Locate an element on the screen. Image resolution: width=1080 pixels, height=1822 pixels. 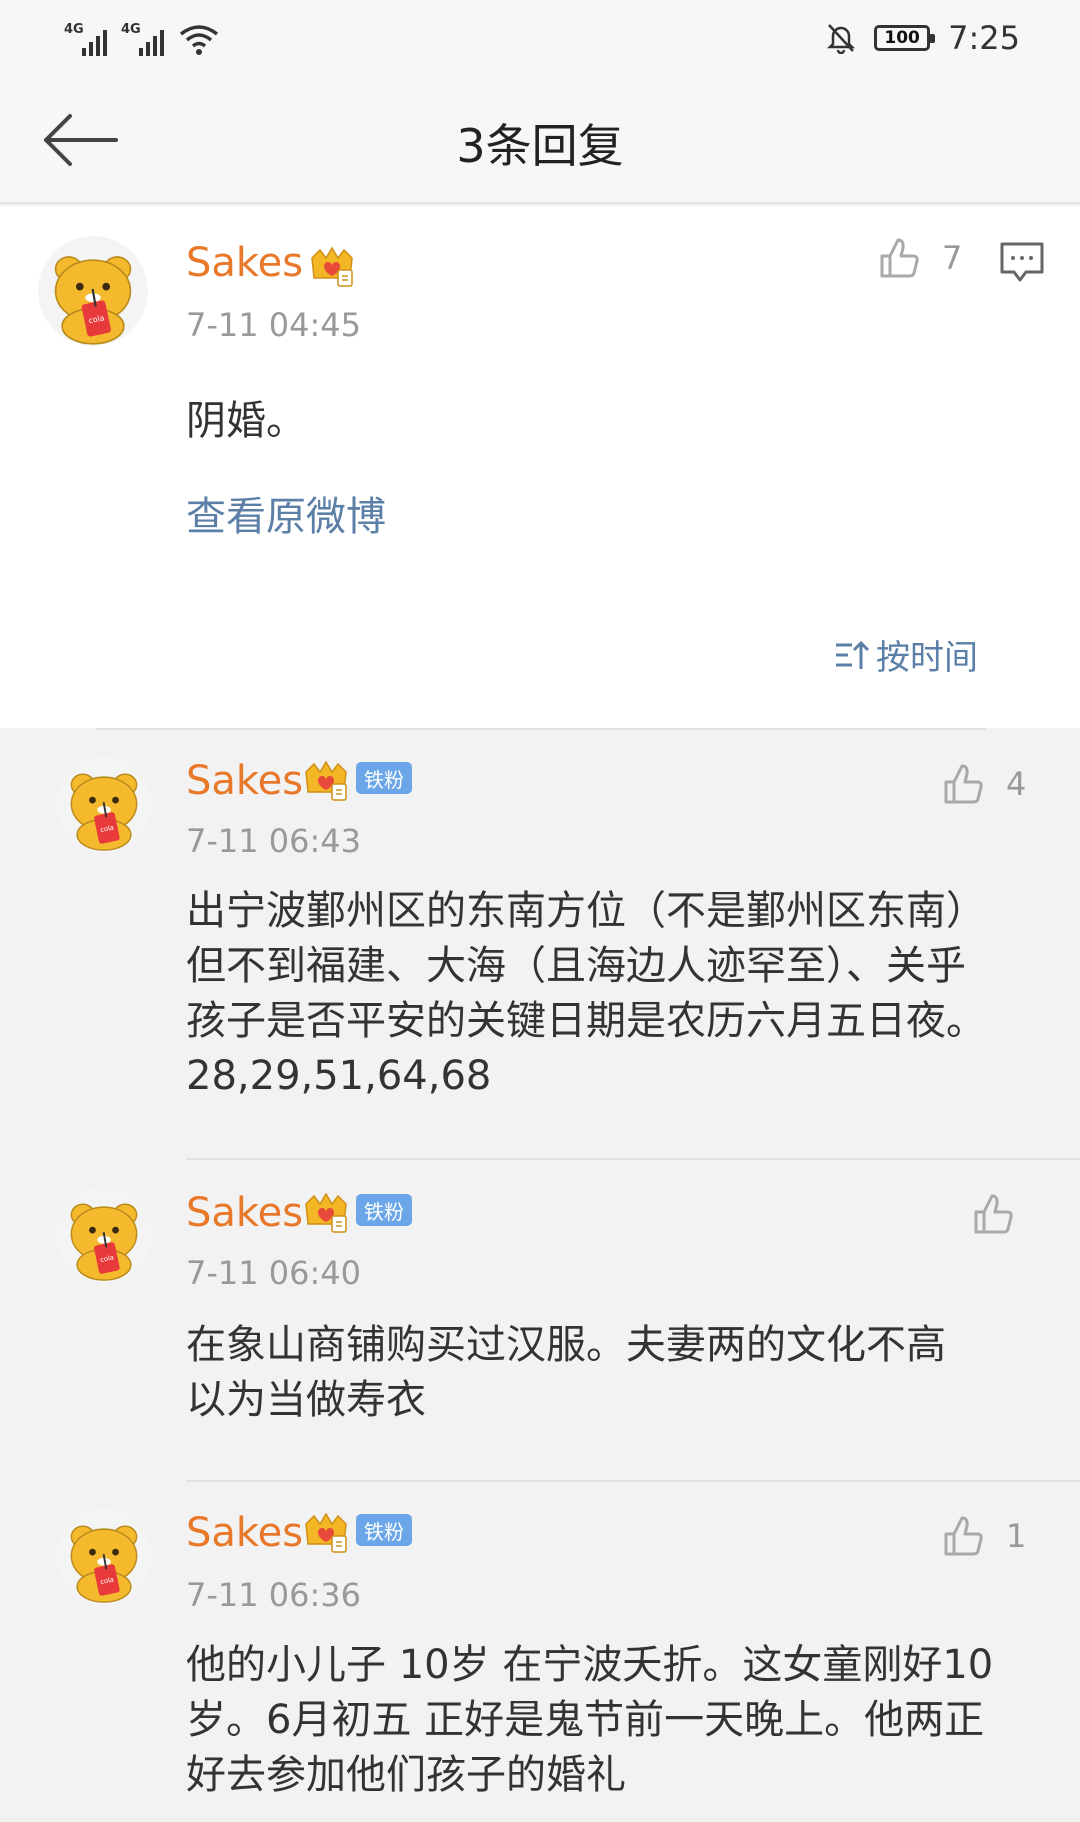
reply-text: 在象山商铺购买过汉服。夫妻两的文化不高 以为当做寿衣 is located at coordinates (566, 1373).